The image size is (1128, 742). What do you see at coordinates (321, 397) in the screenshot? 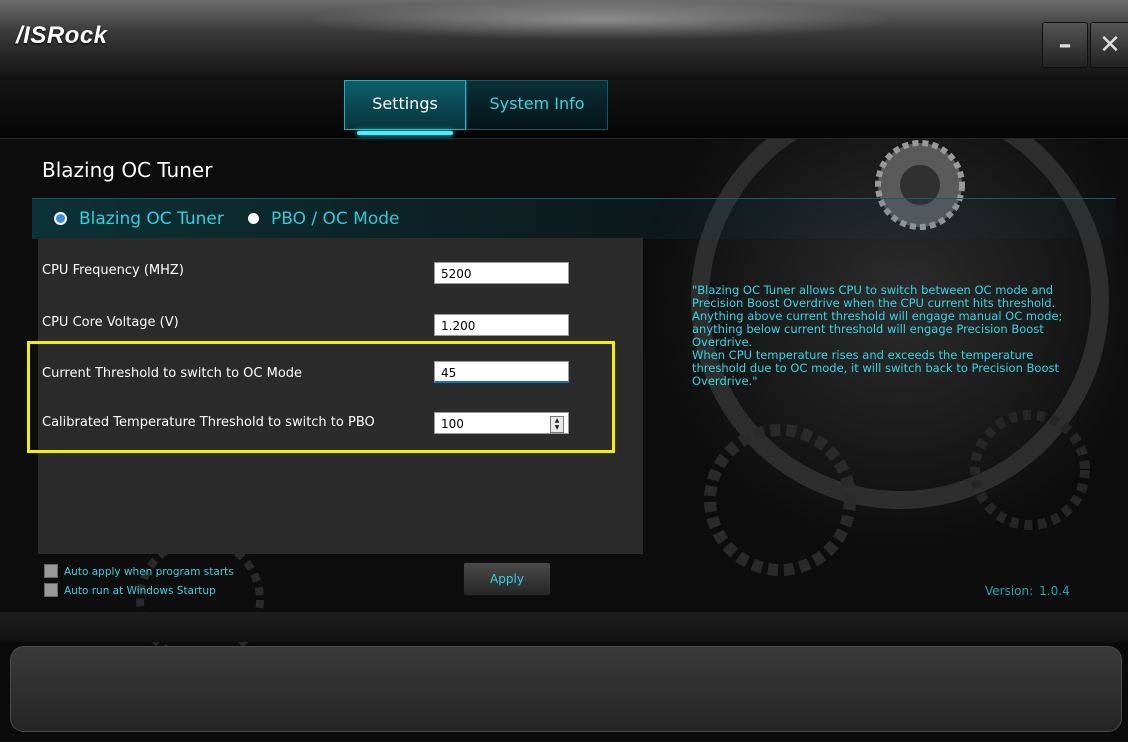
I see `highlight-annotation-box` at bounding box center [321, 397].